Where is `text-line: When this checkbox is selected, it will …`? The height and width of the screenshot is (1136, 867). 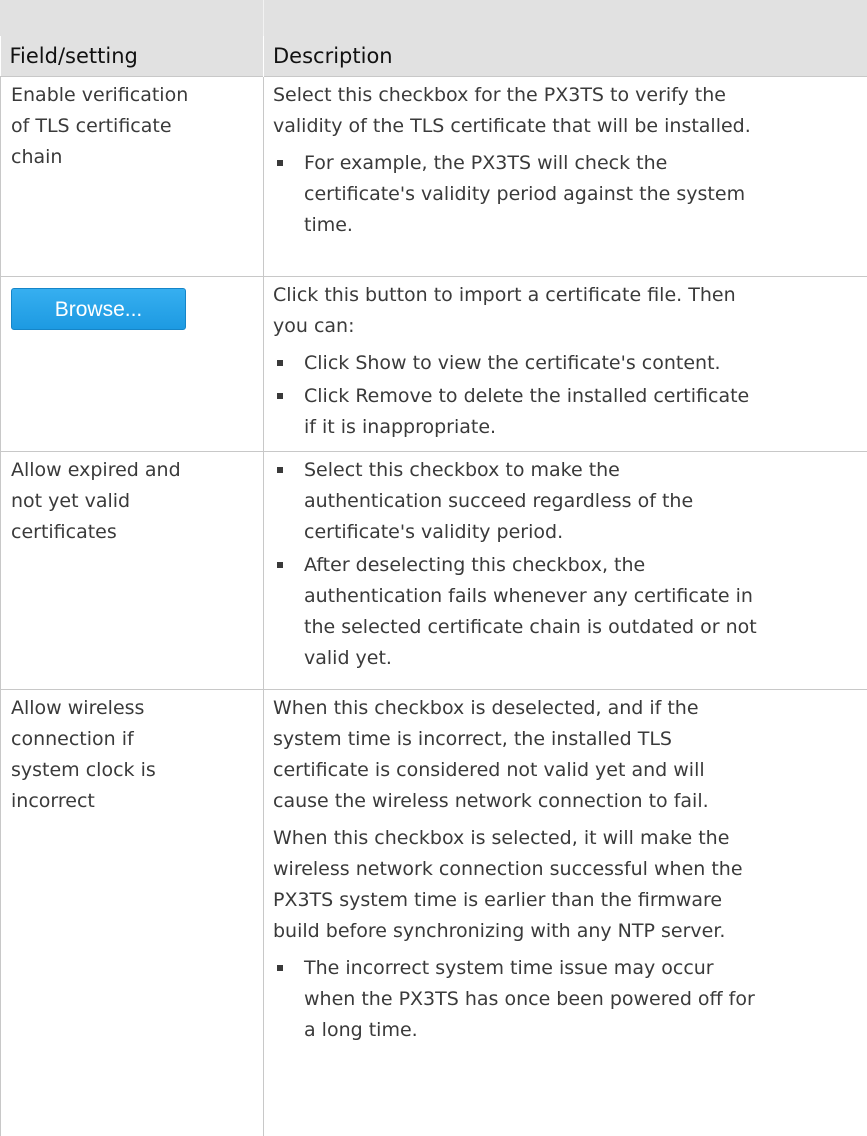
text-line: When this checkbox is selected, it will … is located at coordinates (570, 838).